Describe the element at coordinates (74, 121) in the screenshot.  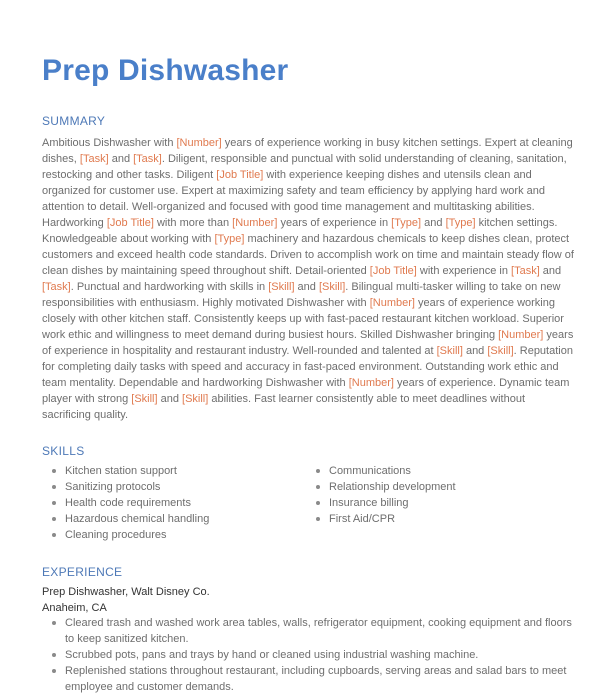
I see `summary-heading: SUMMARY` at that location.